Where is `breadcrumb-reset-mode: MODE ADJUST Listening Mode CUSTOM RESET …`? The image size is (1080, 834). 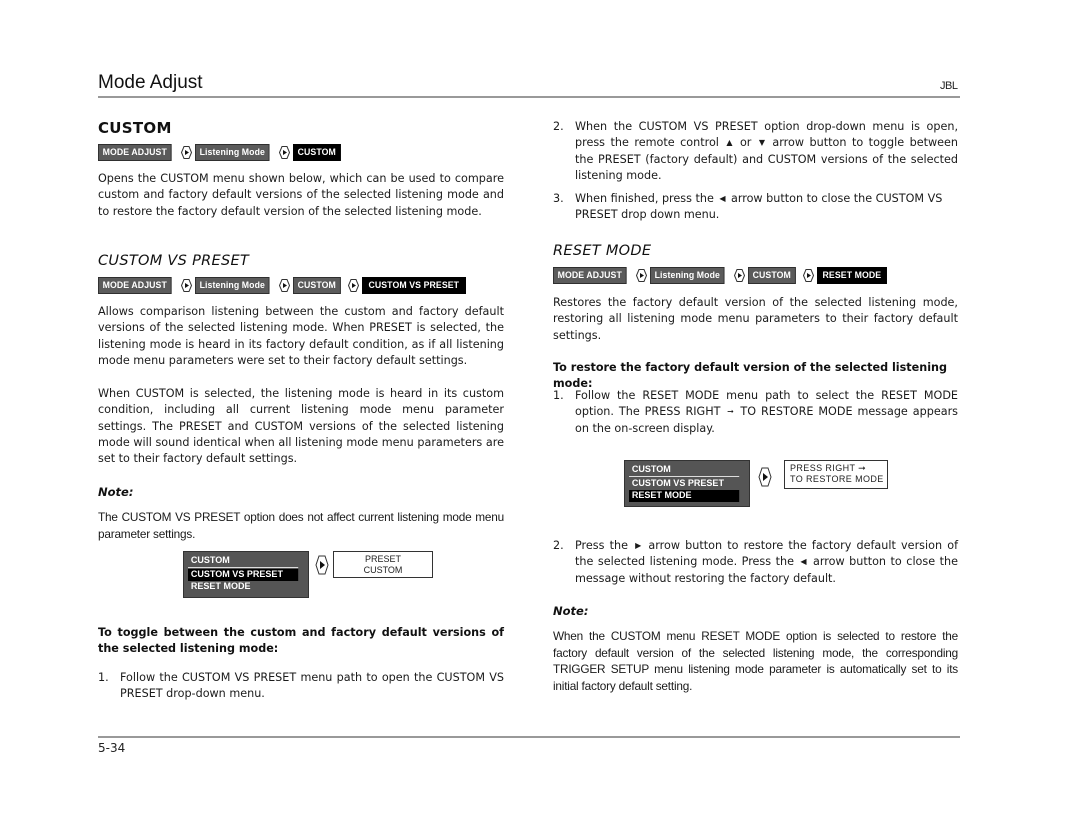
breadcrumb-reset-mode: MODE ADJUST Listening Mode CUSTOM RESET … is located at coordinates (722, 275).